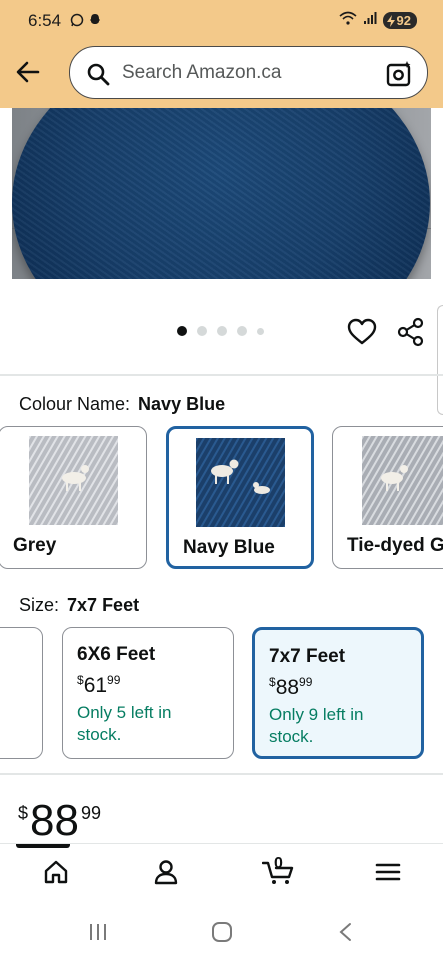 This screenshot has width=443, height=960. What do you see at coordinates (348, 20) in the screenshot?
I see `wifi-icon` at bounding box center [348, 20].